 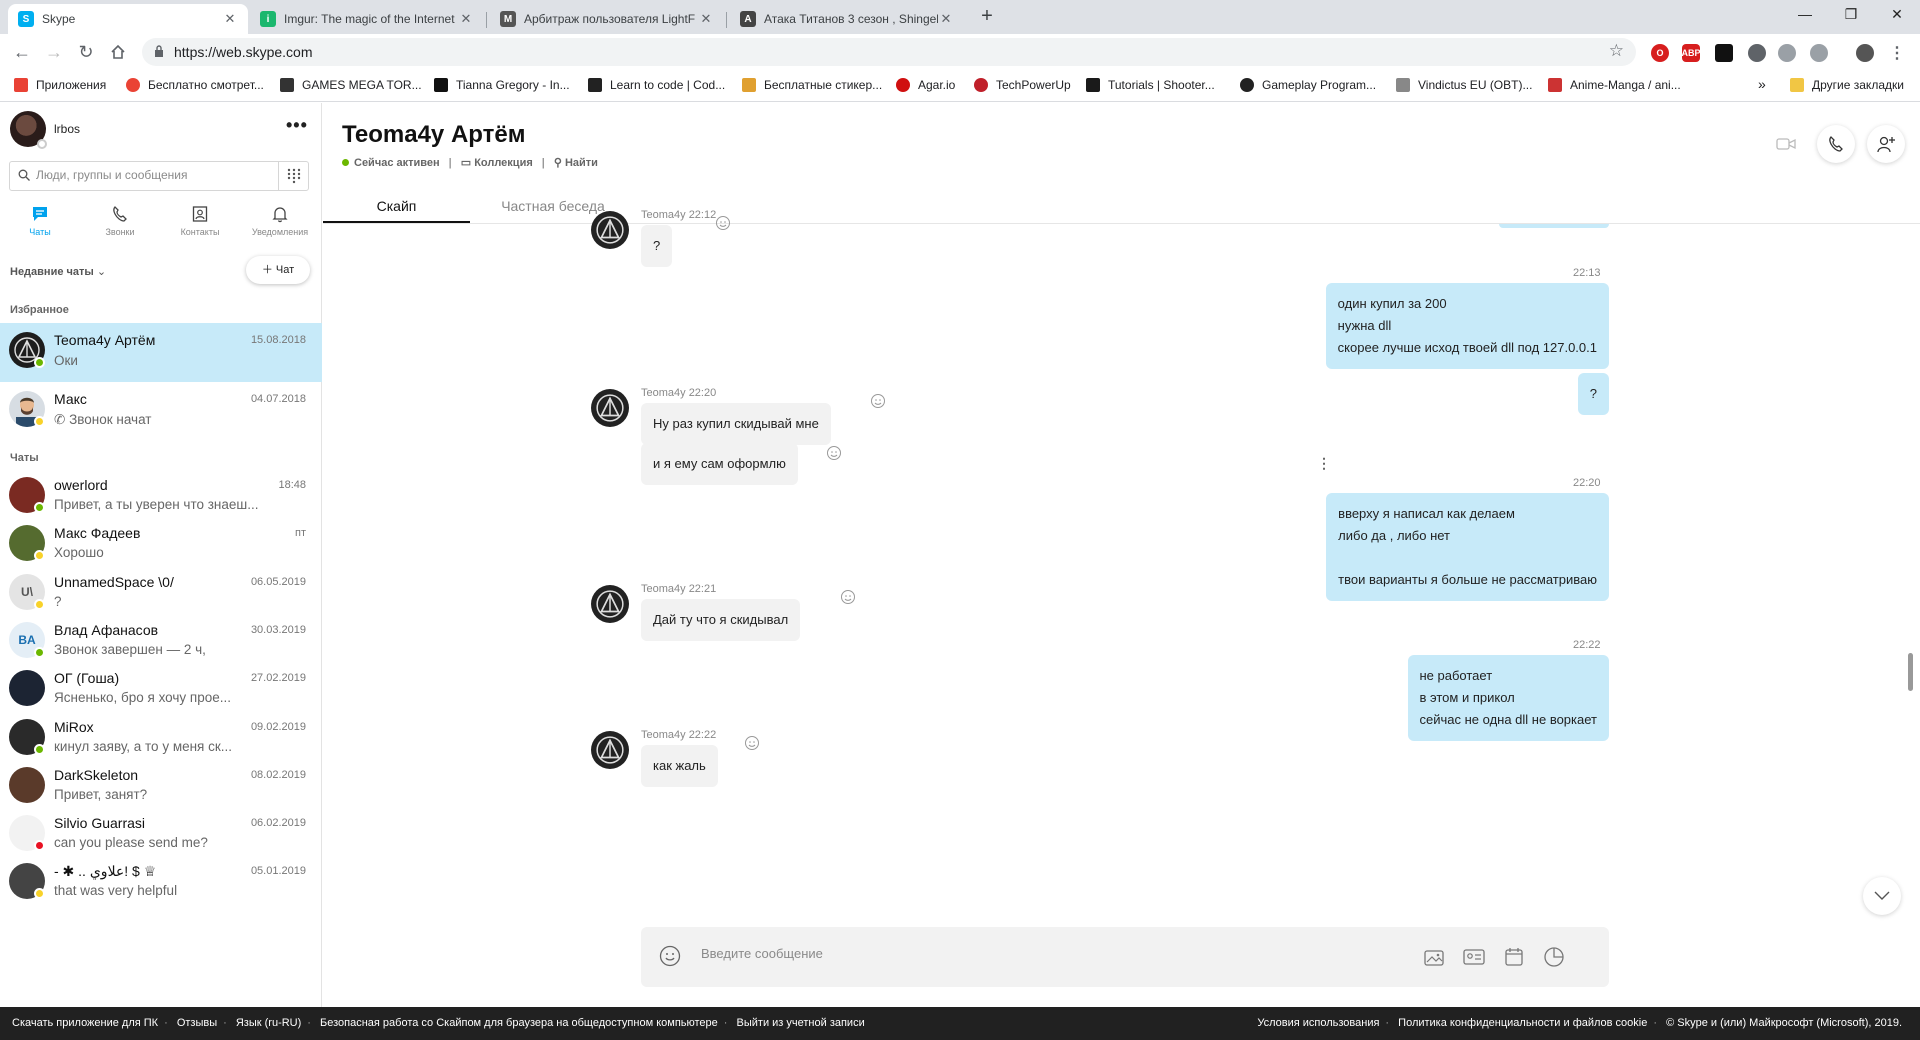 What do you see at coordinates (118, 52) in the screenshot?
I see `home-button` at bounding box center [118, 52].